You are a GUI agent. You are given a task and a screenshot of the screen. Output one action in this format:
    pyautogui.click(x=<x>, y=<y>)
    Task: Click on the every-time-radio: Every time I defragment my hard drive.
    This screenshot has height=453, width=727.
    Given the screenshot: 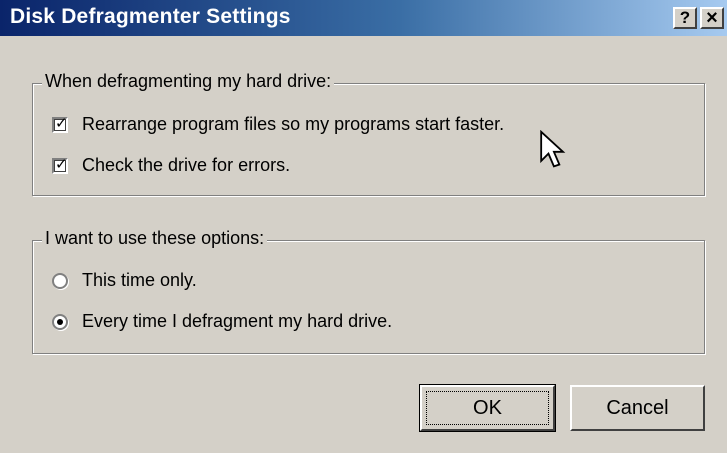 What is the action you would take?
    pyautogui.click(x=222, y=321)
    